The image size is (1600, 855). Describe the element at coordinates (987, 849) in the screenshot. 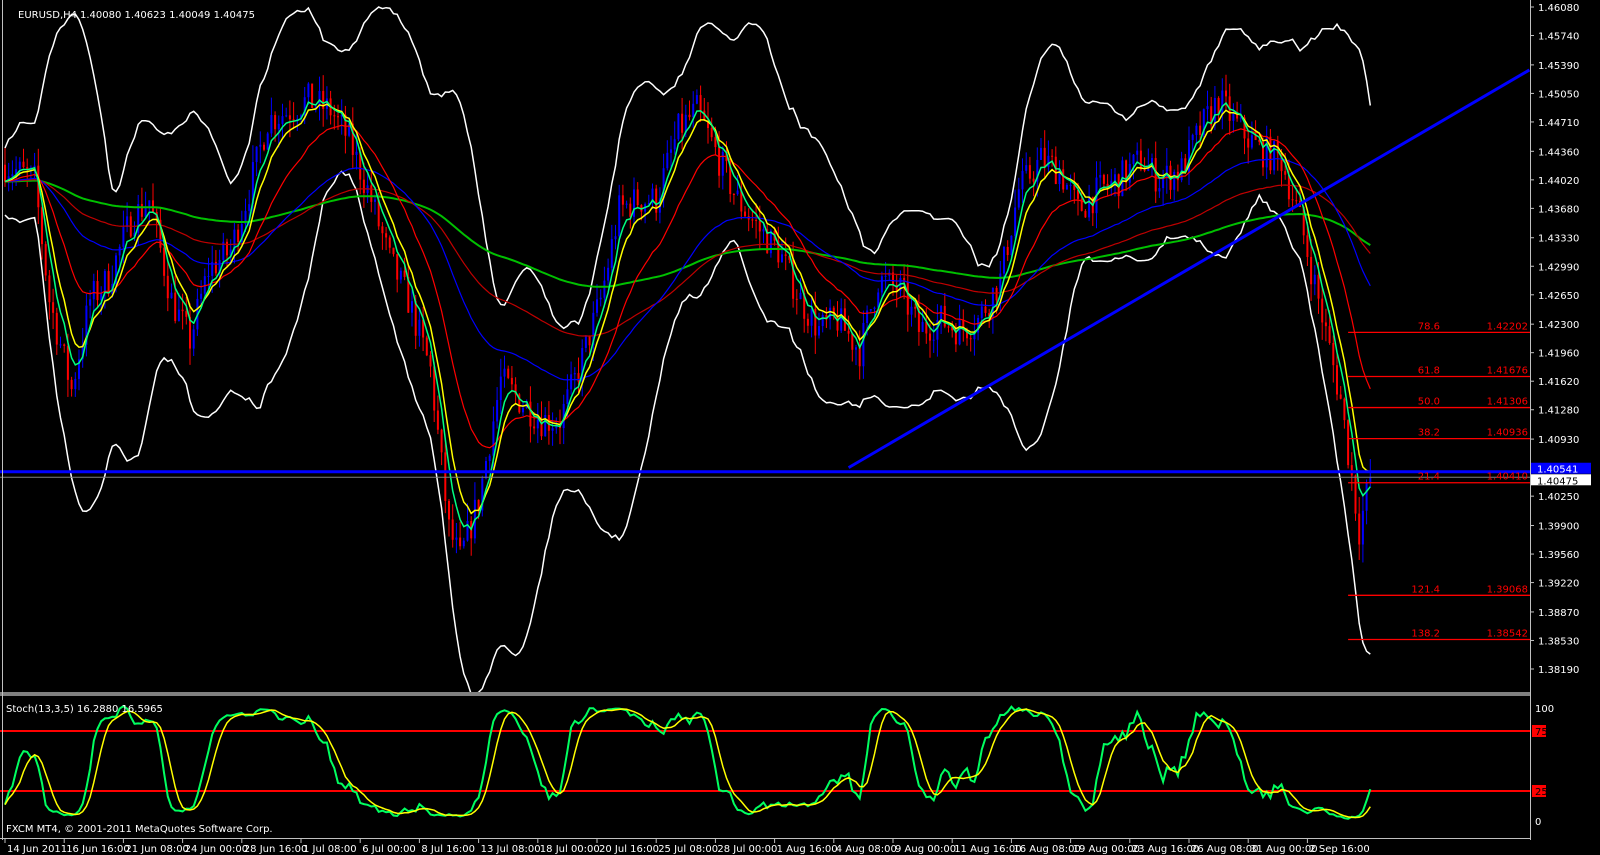

I see `time-tick-label: 11 Aug 16:00` at that location.